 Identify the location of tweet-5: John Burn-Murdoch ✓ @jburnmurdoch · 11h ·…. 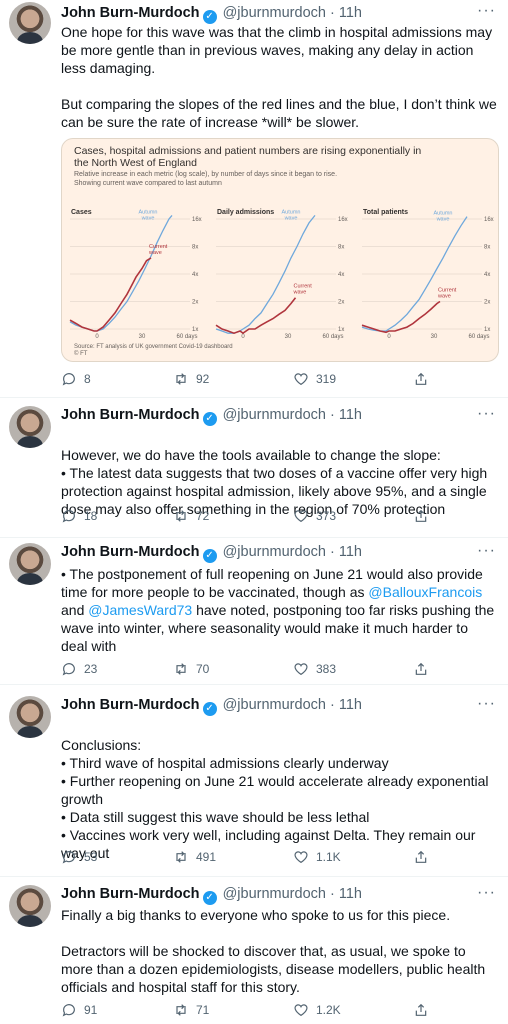
(254, 953).